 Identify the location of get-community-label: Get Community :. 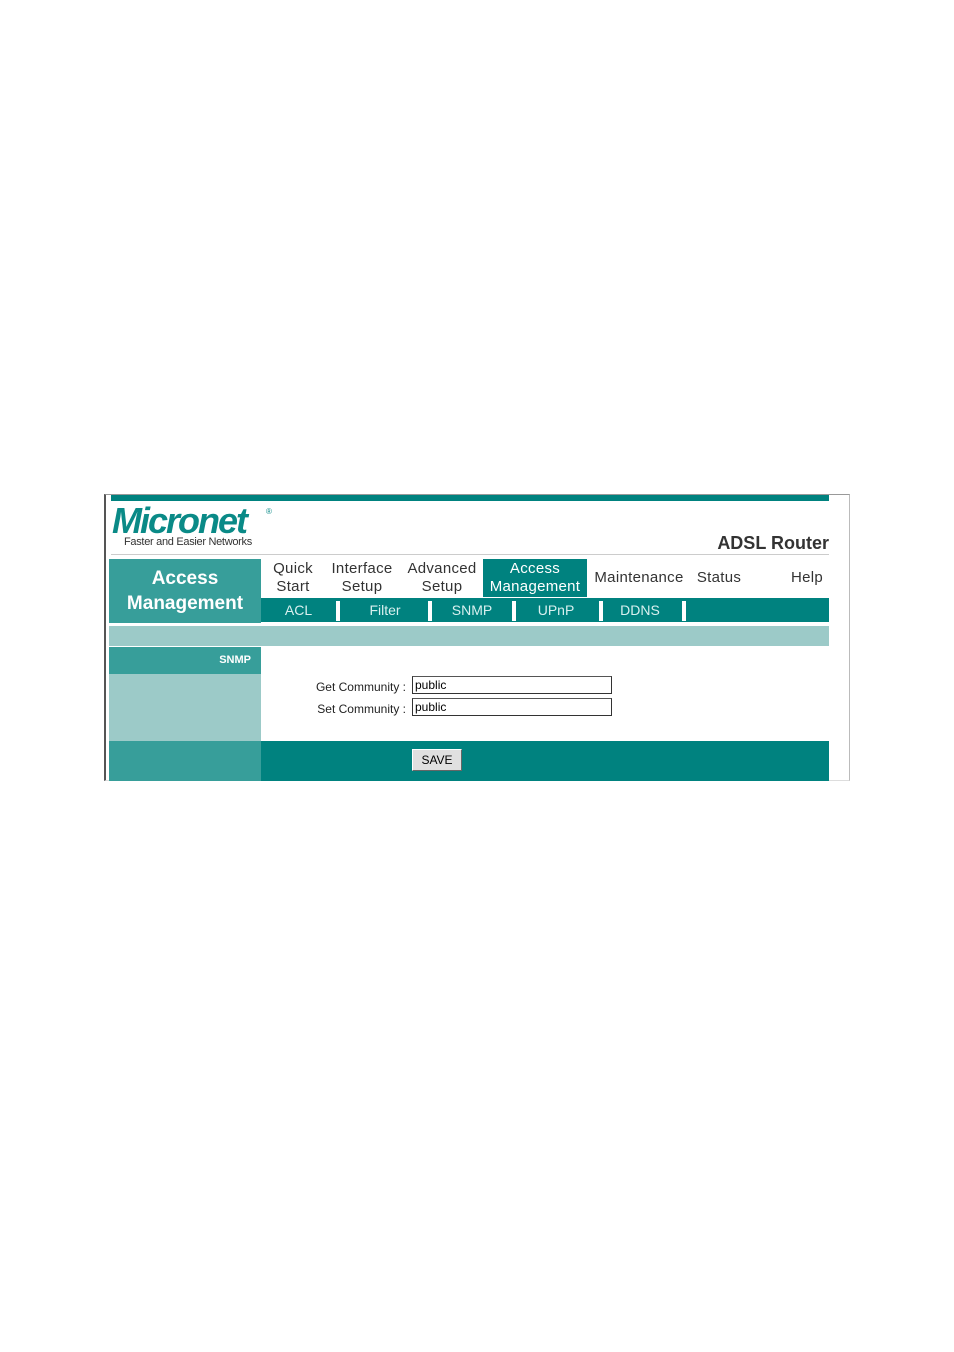
(360, 687).